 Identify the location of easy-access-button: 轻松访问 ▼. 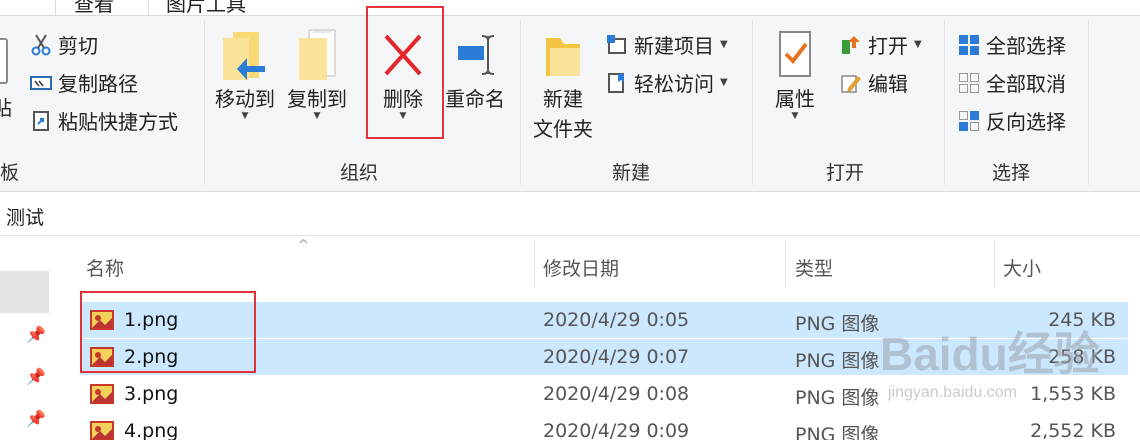
(667, 82).